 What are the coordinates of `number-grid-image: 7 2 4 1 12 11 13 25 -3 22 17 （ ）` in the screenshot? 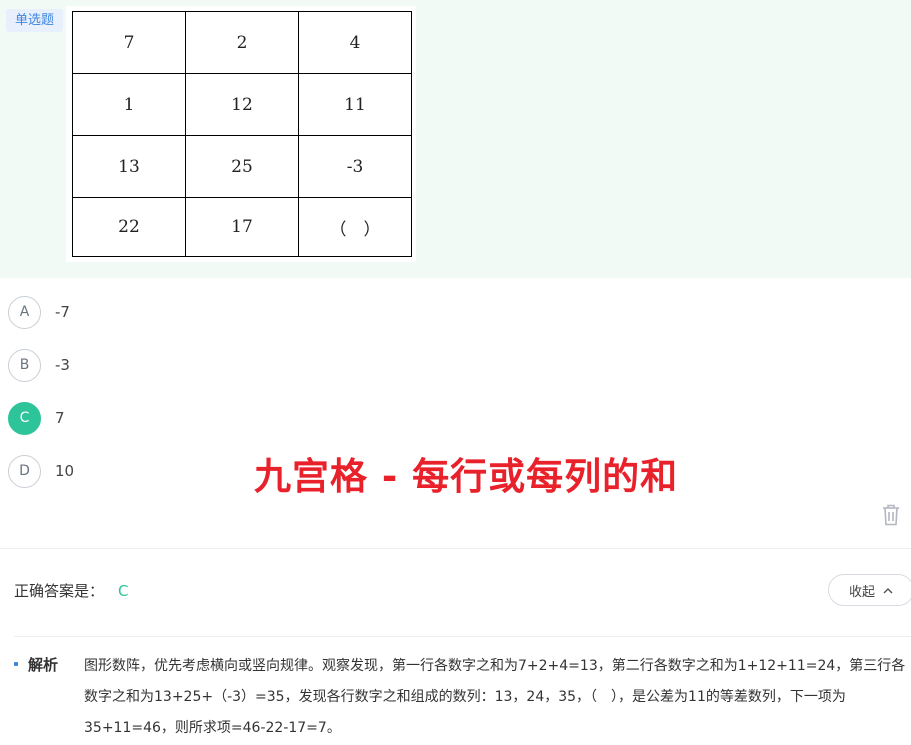 It's located at (241, 134).